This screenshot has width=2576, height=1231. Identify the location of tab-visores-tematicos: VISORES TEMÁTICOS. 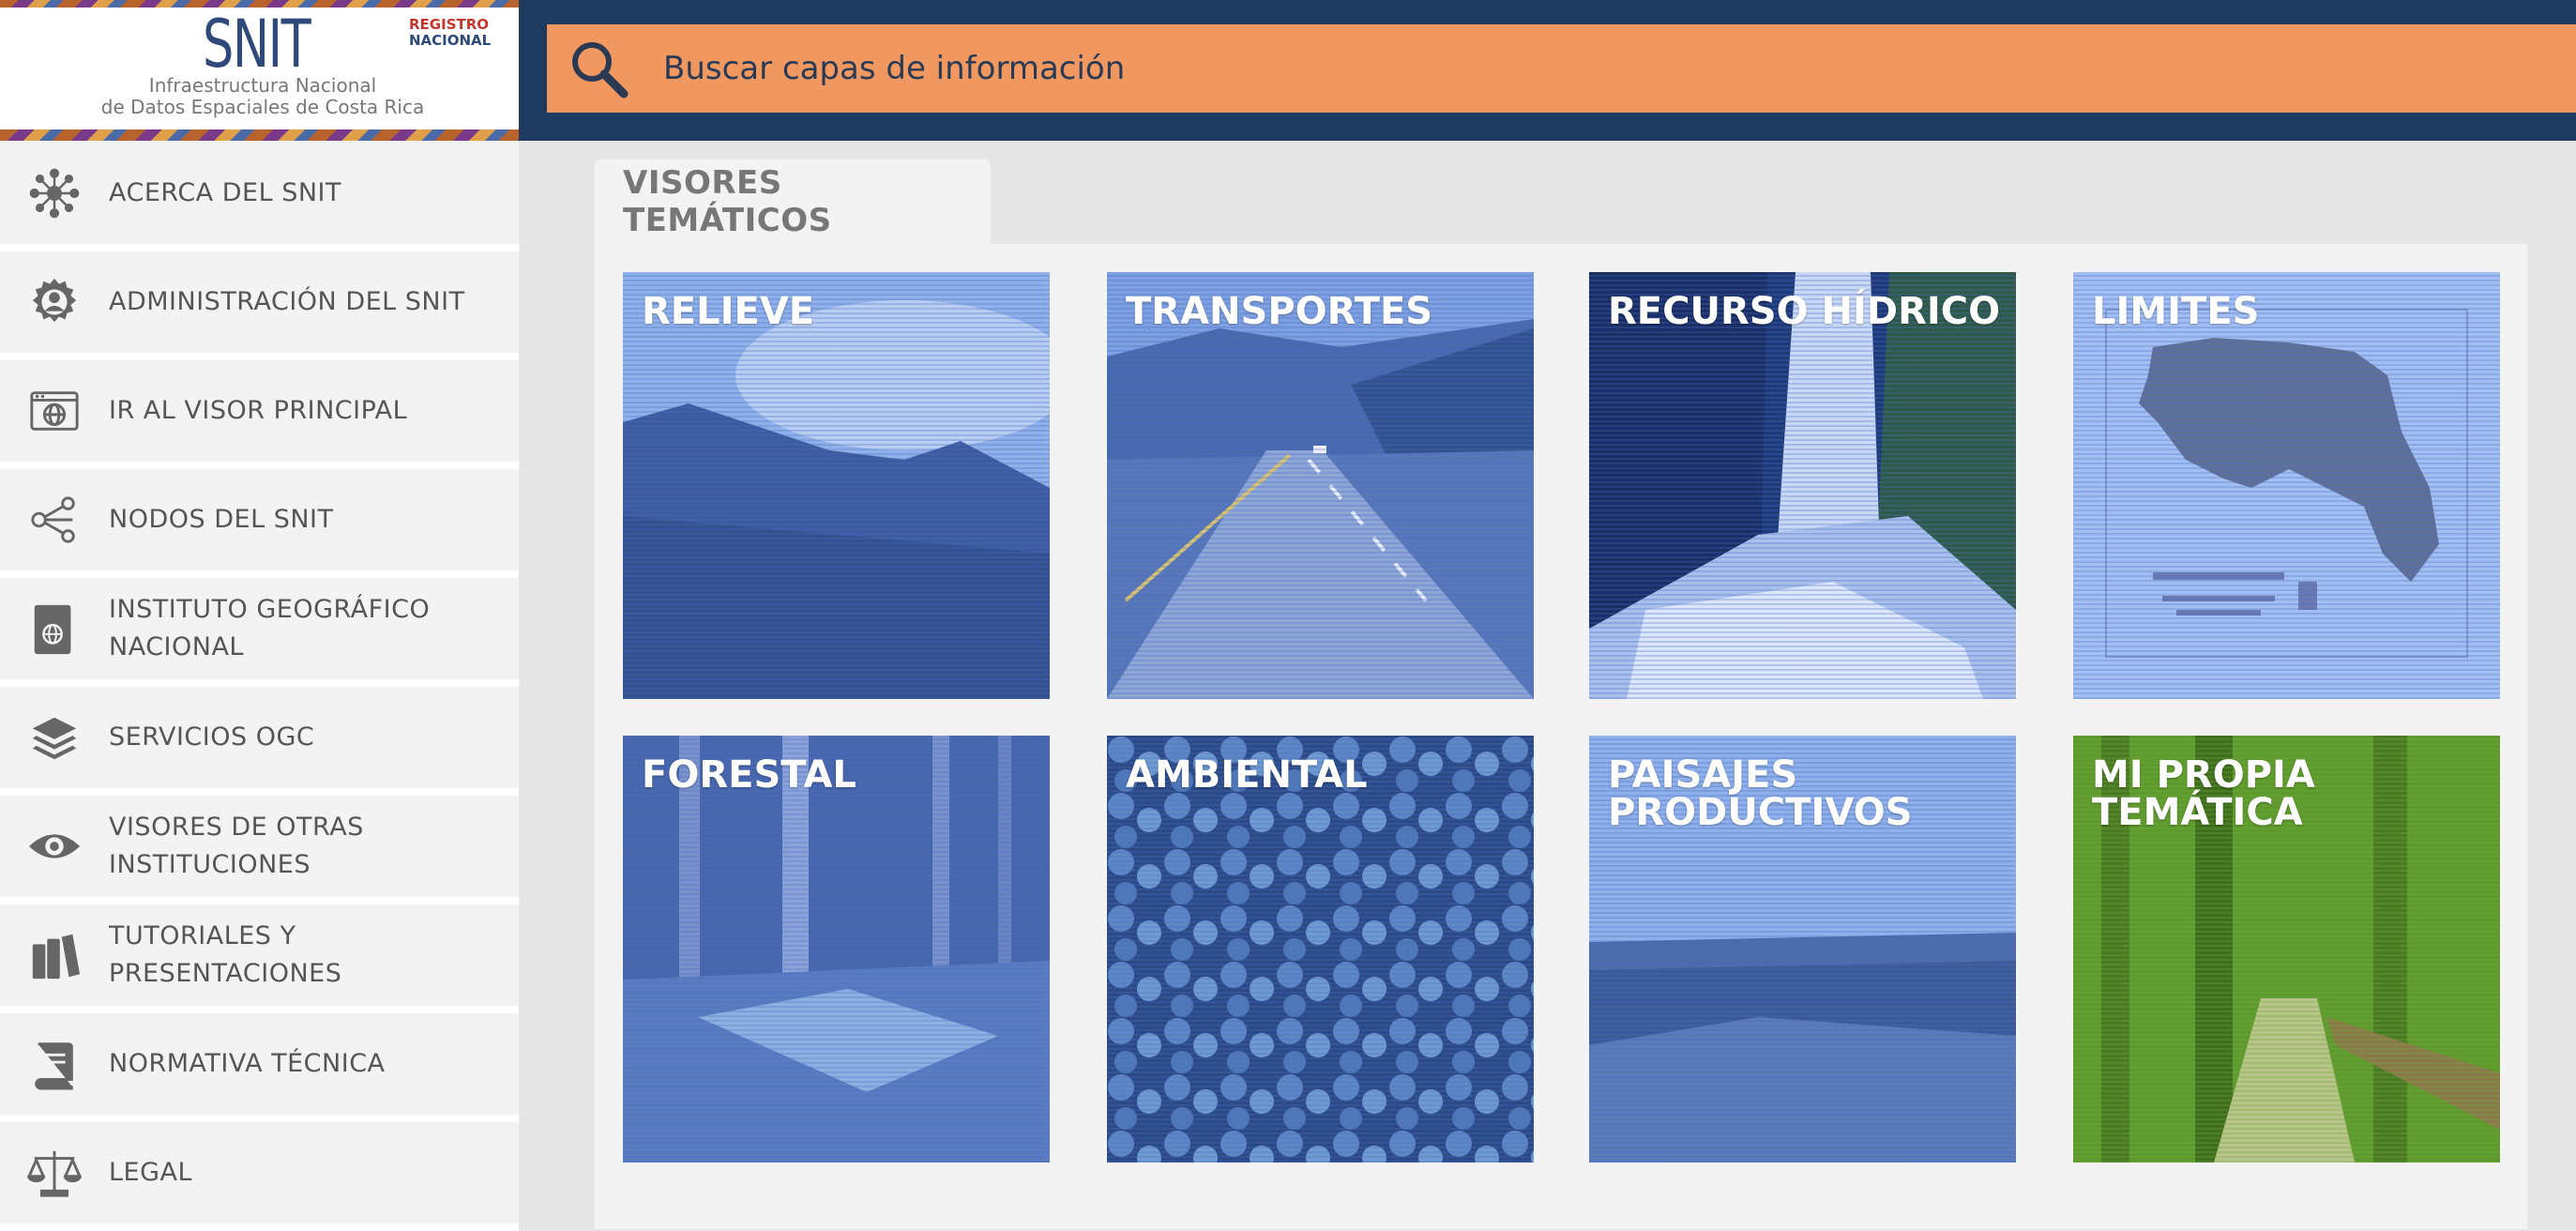
(793, 202).